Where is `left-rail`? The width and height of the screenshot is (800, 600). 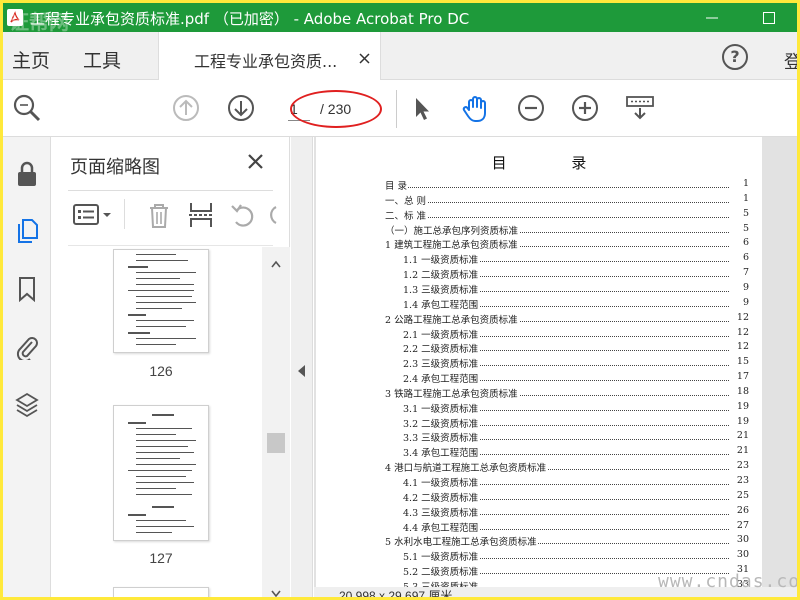
left-rail is located at coordinates (27, 367).